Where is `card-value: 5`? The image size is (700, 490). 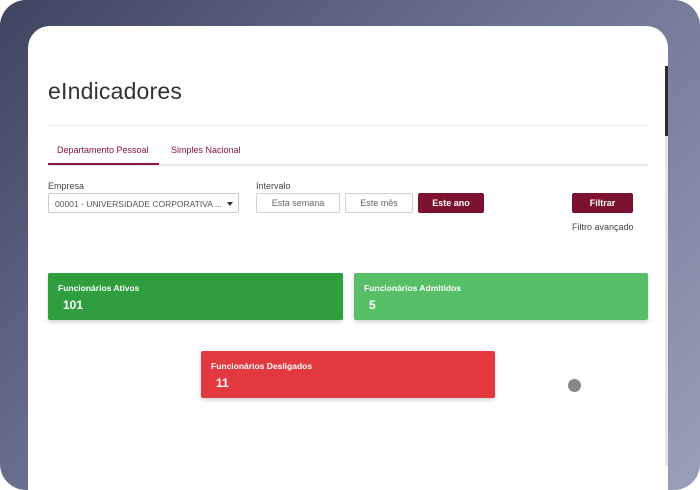
card-value: 5 is located at coordinates (372, 305).